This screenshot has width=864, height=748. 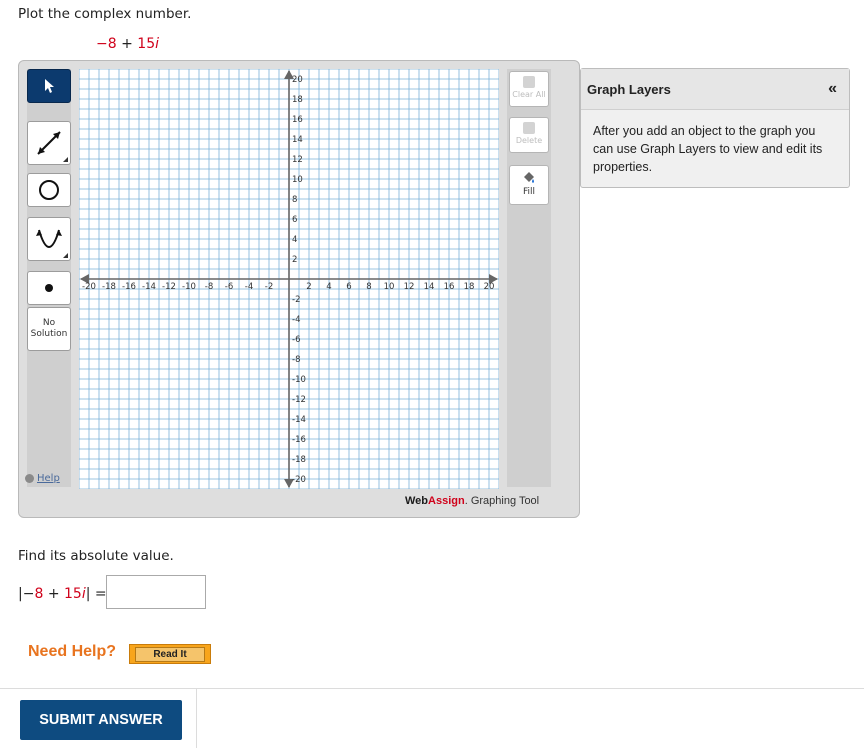 I want to click on x-tick-label: 14, so click(x=429, y=287).